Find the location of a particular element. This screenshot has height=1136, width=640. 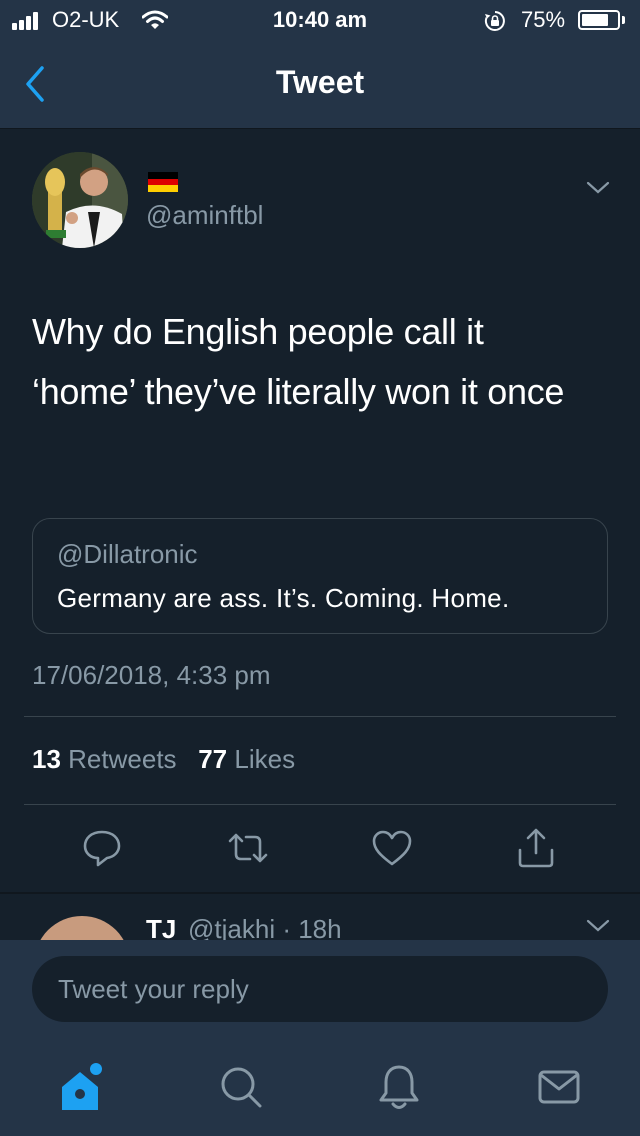

retweets-count: 13 is located at coordinates (46, 759).